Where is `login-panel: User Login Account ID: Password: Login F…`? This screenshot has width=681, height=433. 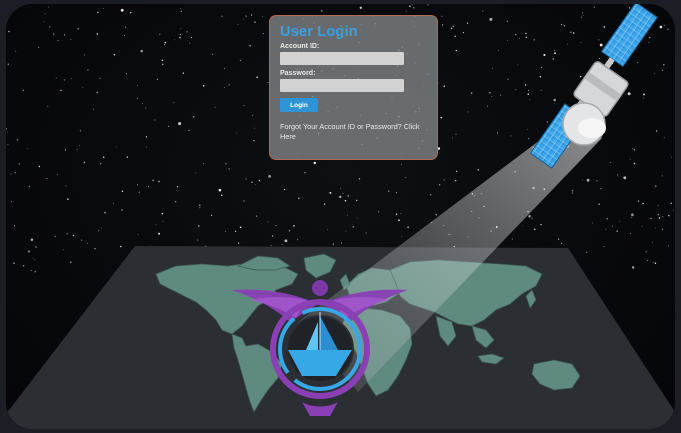
login-panel: User Login Account ID: Password: Login F… is located at coordinates (353, 87).